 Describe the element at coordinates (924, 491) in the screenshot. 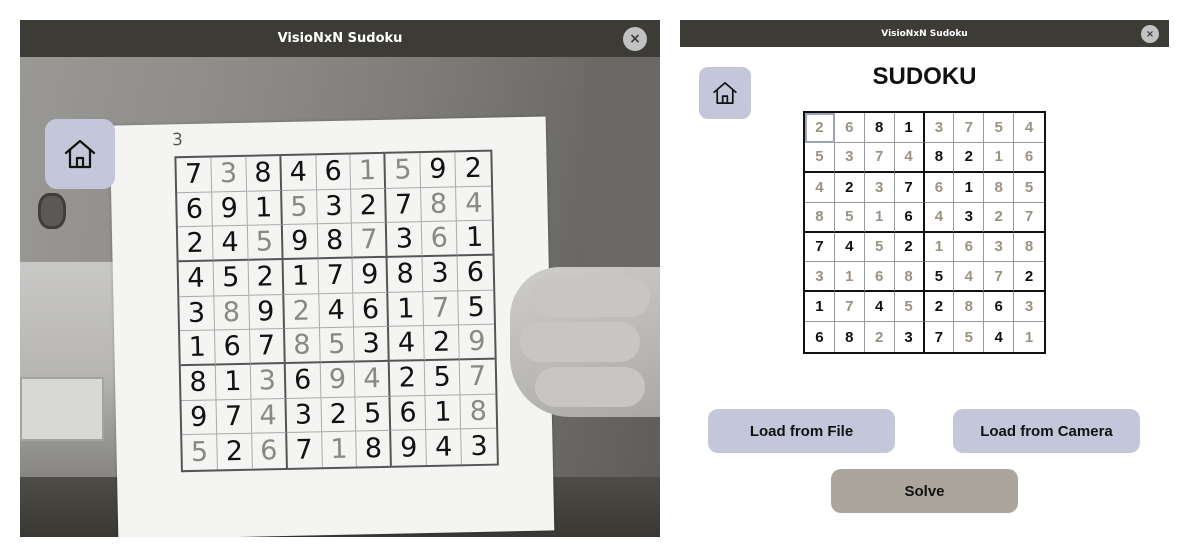

I see `solve-button: Solve` at that location.